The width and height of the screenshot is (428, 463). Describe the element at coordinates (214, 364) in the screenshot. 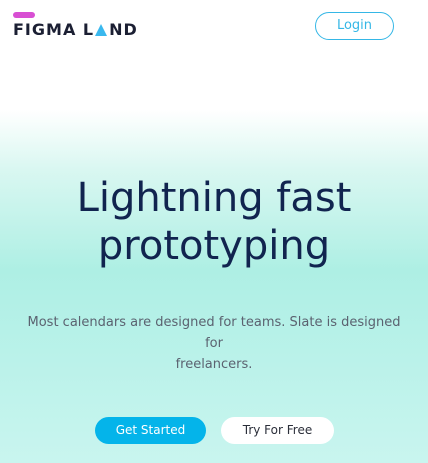

I see `hero-subtitle-line-2: freelancers.` at that location.